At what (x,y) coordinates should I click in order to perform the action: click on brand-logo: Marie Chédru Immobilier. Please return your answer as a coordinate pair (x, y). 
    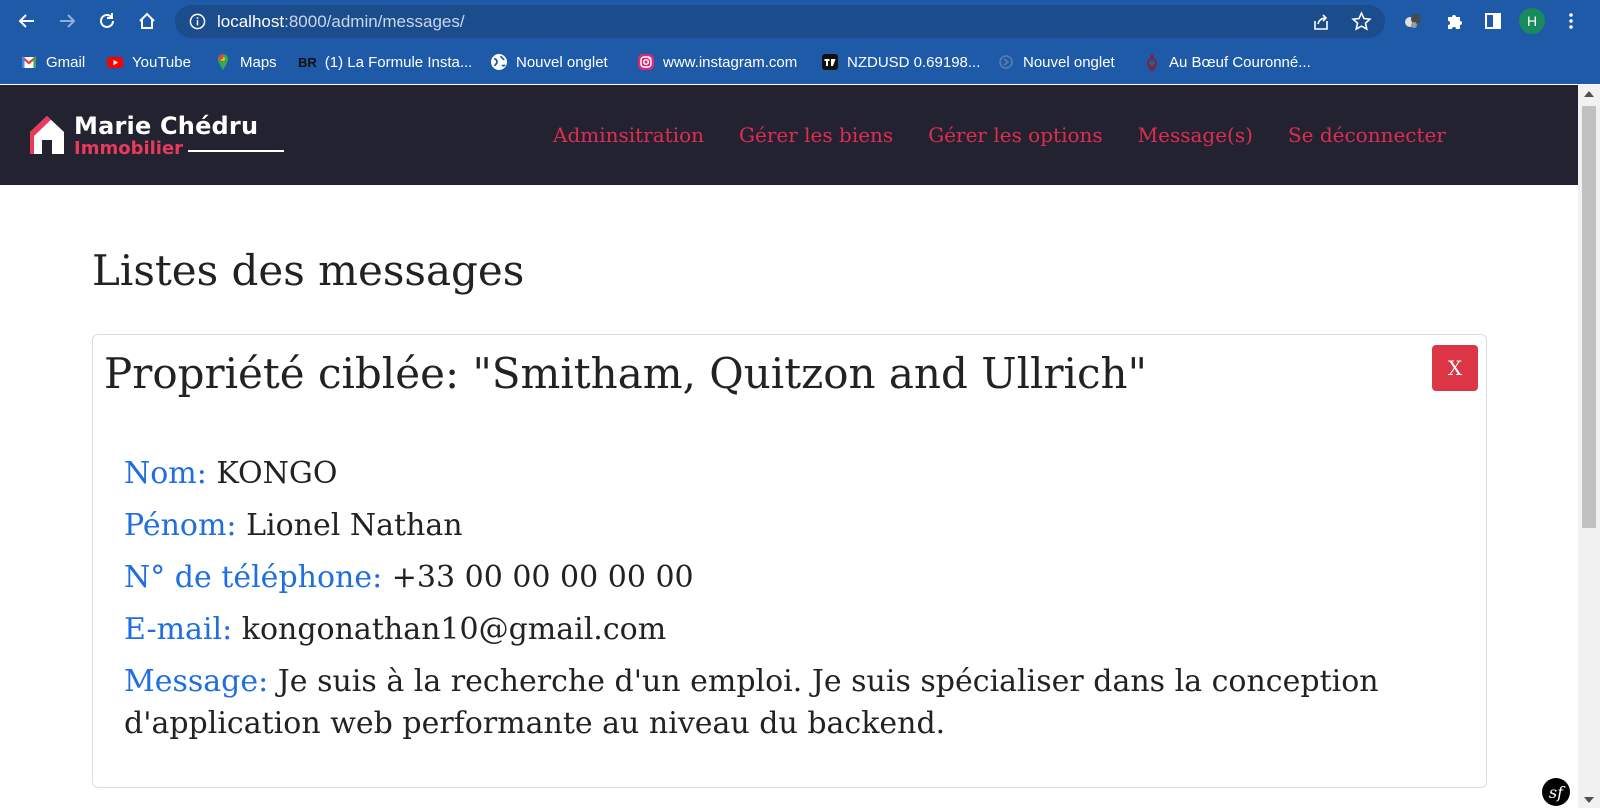
    Looking at the image, I should click on (156, 136).